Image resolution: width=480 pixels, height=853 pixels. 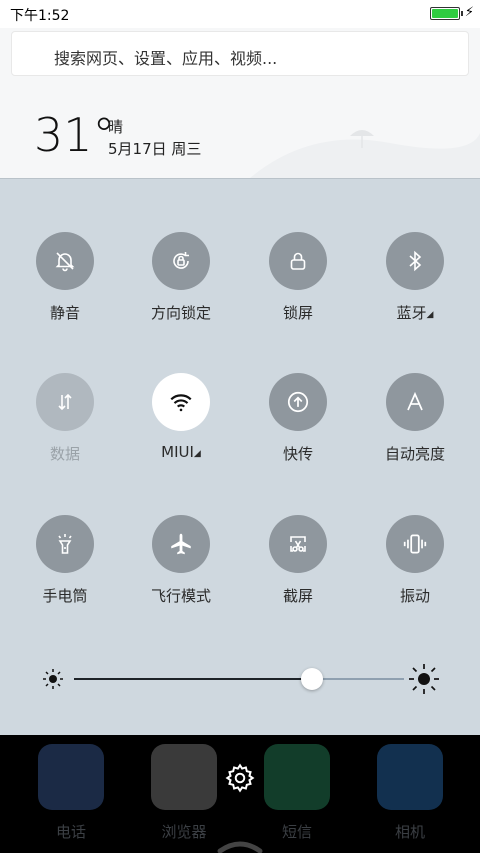 What do you see at coordinates (155, 149) in the screenshot?
I see `weather-date: 5月17日 周三` at bounding box center [155, 149].